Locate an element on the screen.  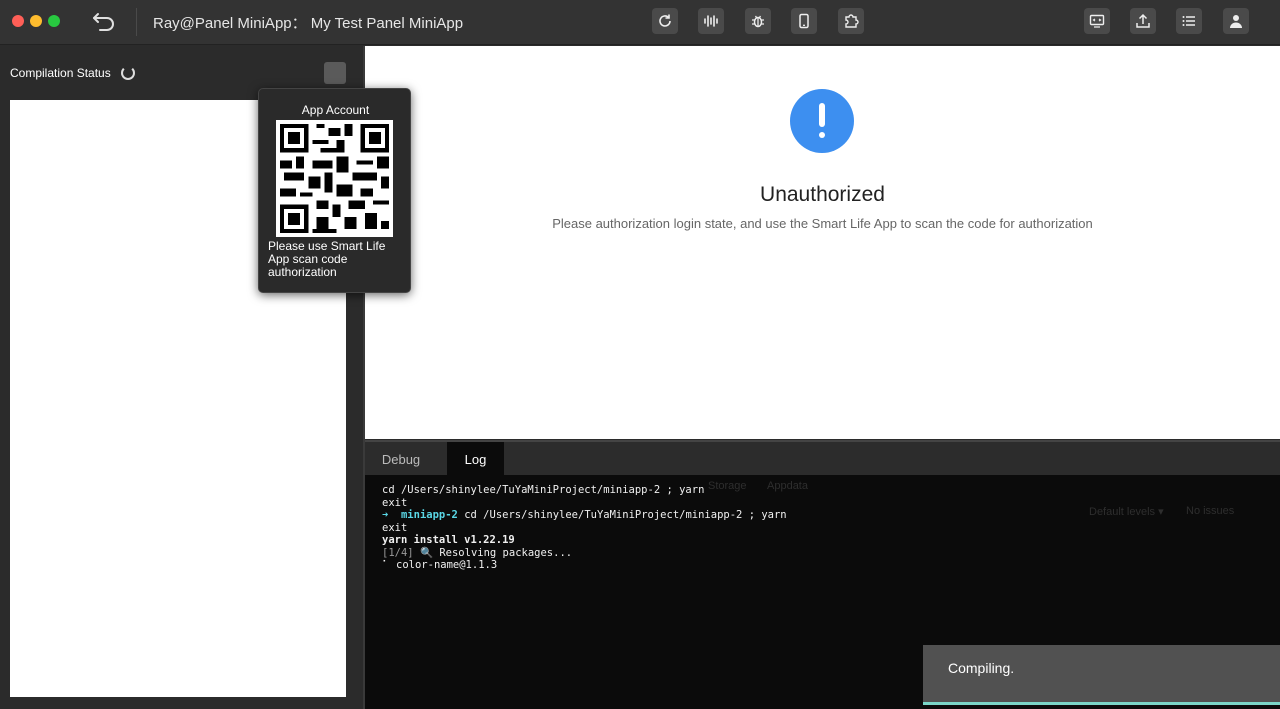
title-bar: Ray@Panel MiniApp： My Test Panel MiniApp is located at coordinates (640, 22).